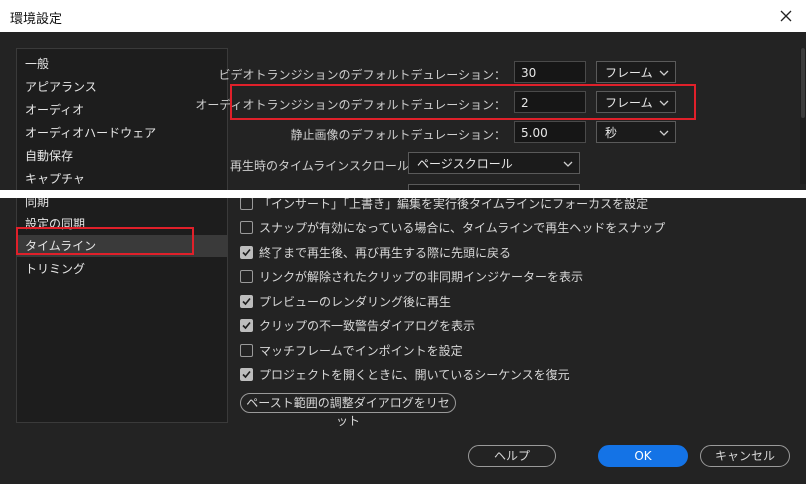 The image size is (806, 484). What do you see at coordinates (348, 410) in the screenshot?
I see `reset-paste-dialog-button: ペースト範囲の調整ダイアログをリセット` at bounding box center [348, 410].